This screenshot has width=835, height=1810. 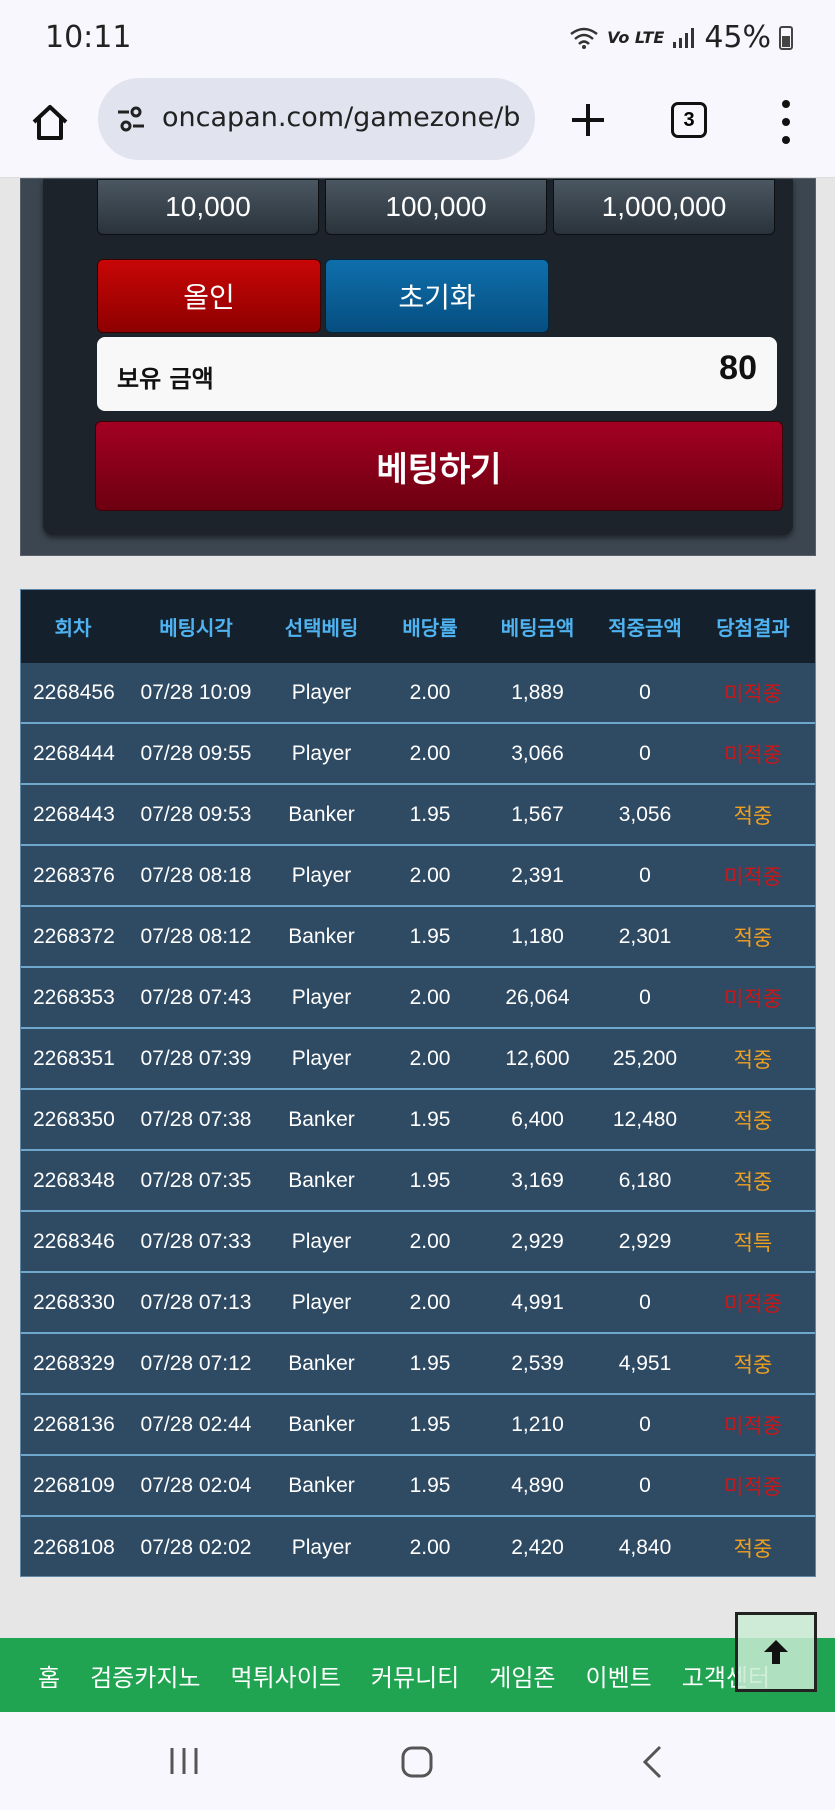 What do you see at coordinates (73, 628) in the screenshot?
I see `header-round: 회차` at bounding box center [73, 628].